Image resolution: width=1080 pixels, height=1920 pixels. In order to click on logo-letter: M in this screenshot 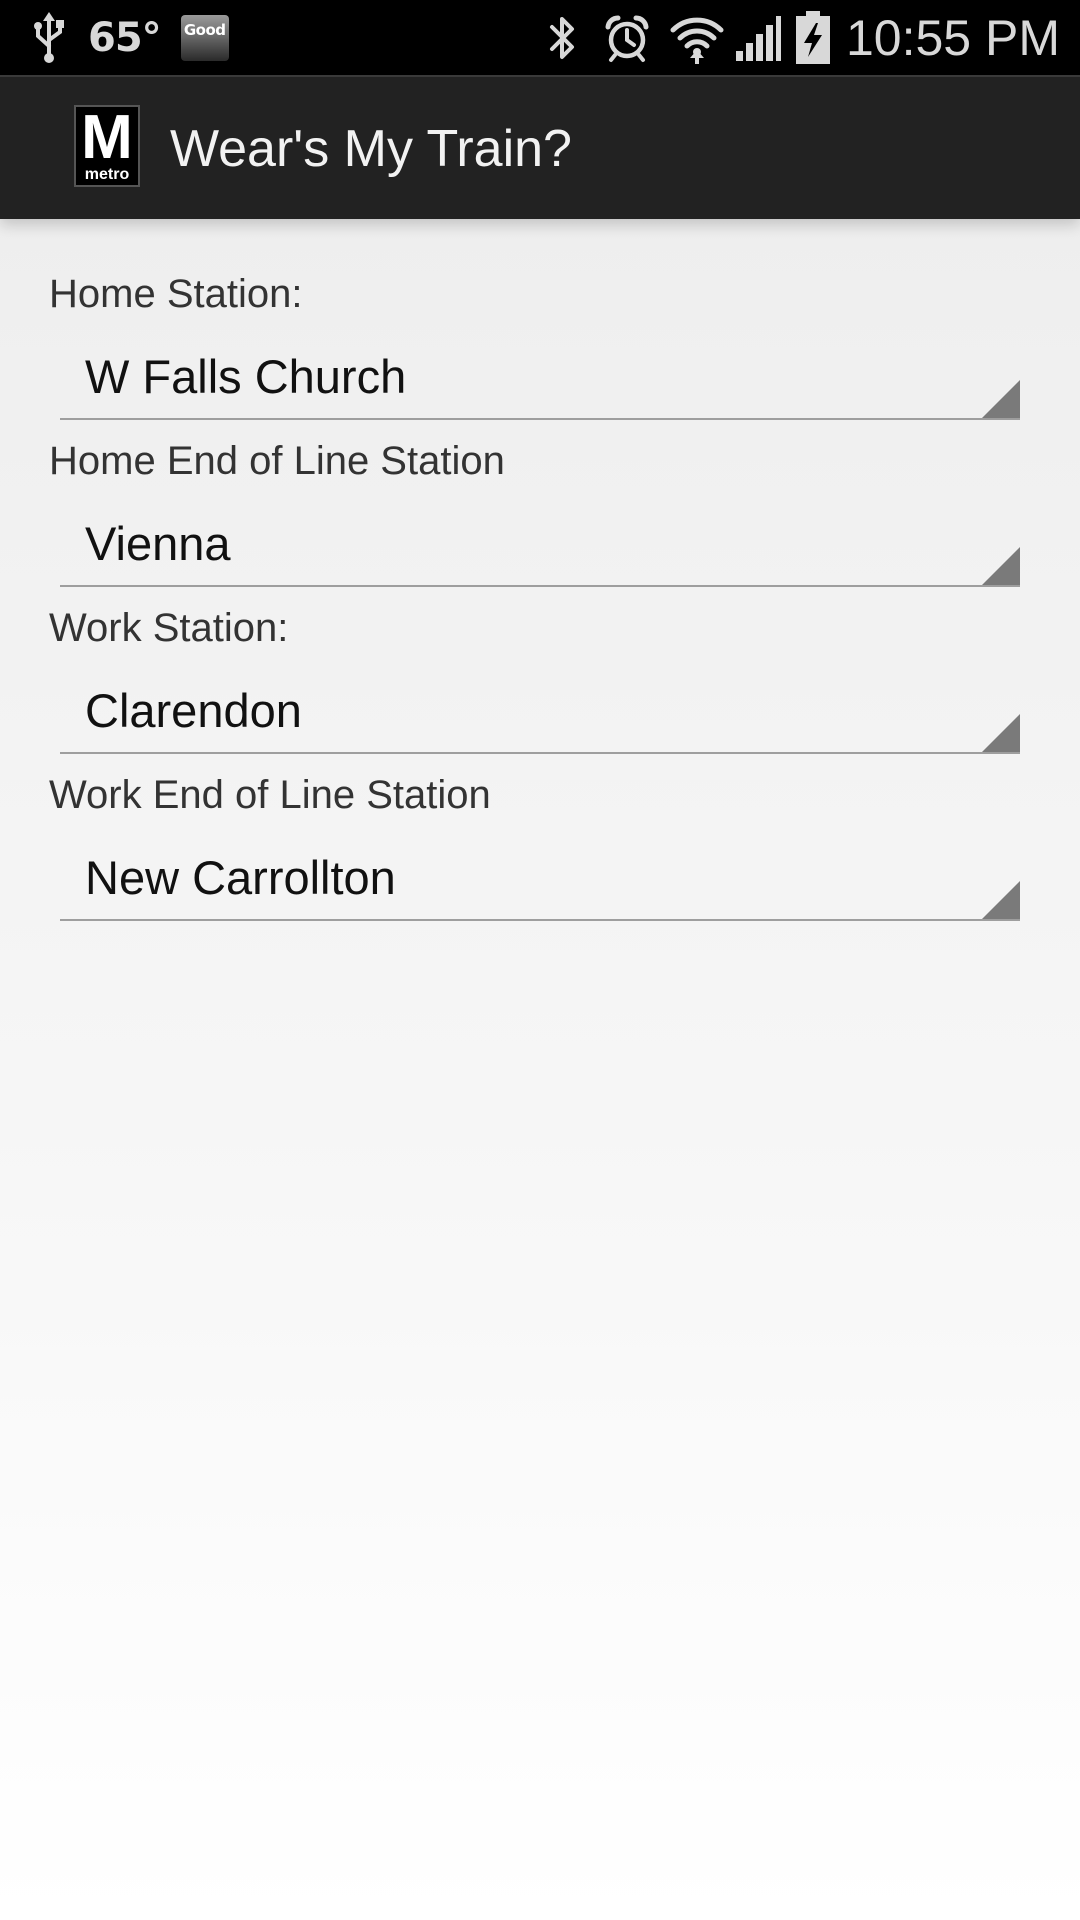, I will do `click(107, 138)`.